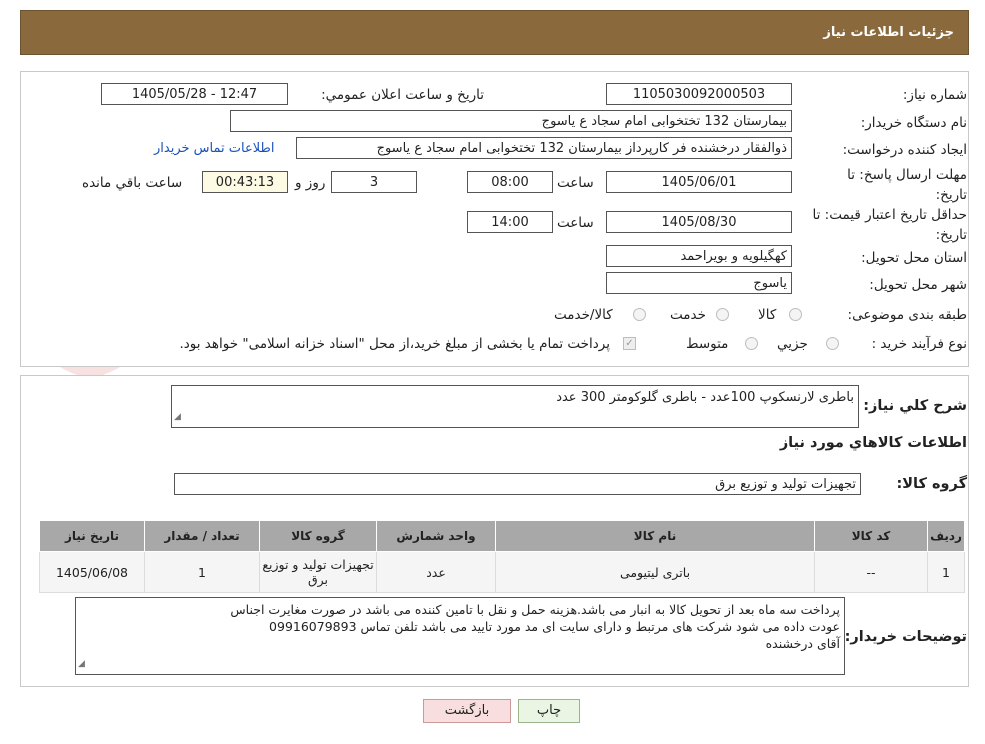  What do you see at coordinates (931, 484) in the screenshot?
I see `goods-group-label: گروه کالا:` at bounding box center [931, 484].